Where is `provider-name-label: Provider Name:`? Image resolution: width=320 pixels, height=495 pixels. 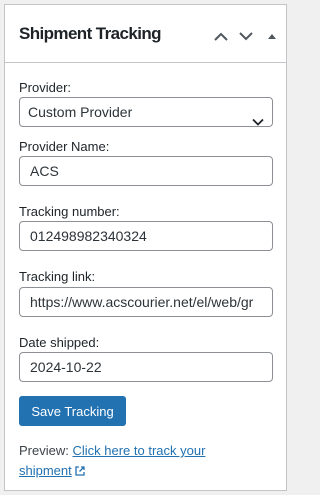 provider-name-label: Provider Name: is located at coordinates (64, 146).